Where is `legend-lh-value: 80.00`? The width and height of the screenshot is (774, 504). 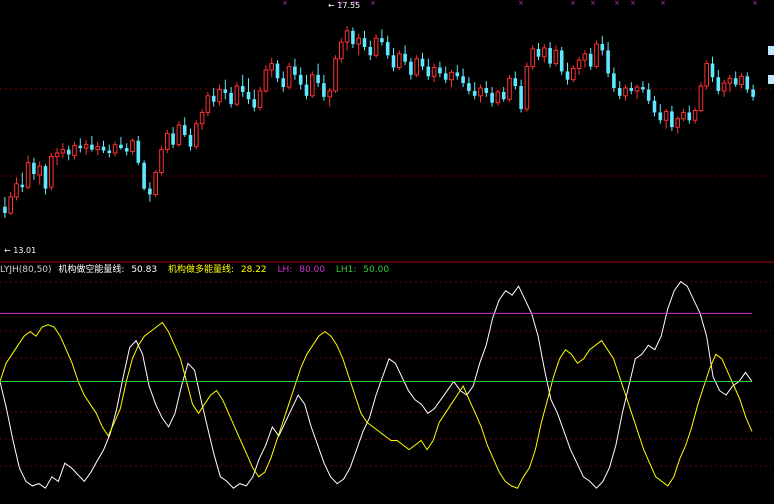
legend-lh-value: 80.00 is located at coordinates (312, 270).